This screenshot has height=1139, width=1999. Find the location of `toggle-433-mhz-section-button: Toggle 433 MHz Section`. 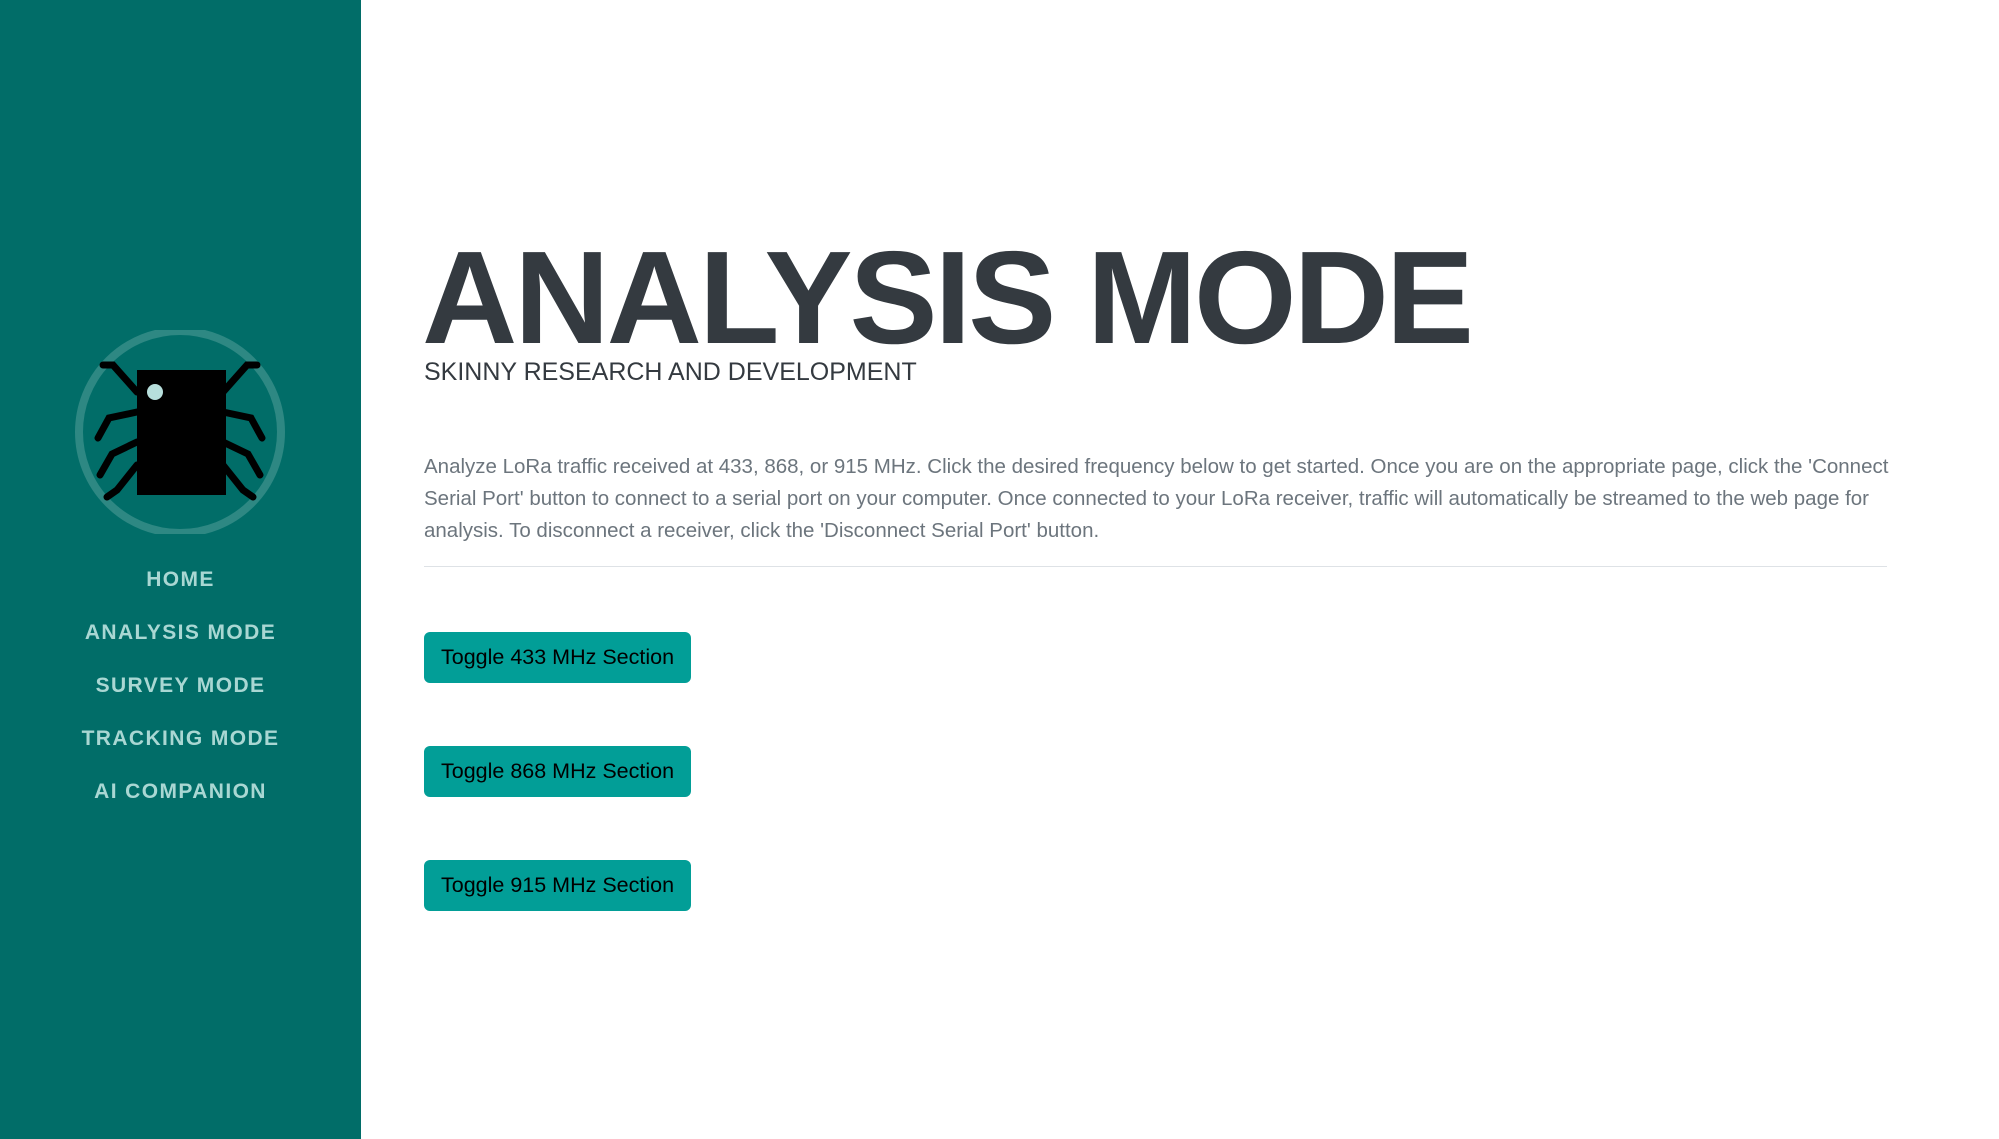

toggle-433-mhz-section-button: Toggle 433 MHz Section is located at coordinates (558, 657).